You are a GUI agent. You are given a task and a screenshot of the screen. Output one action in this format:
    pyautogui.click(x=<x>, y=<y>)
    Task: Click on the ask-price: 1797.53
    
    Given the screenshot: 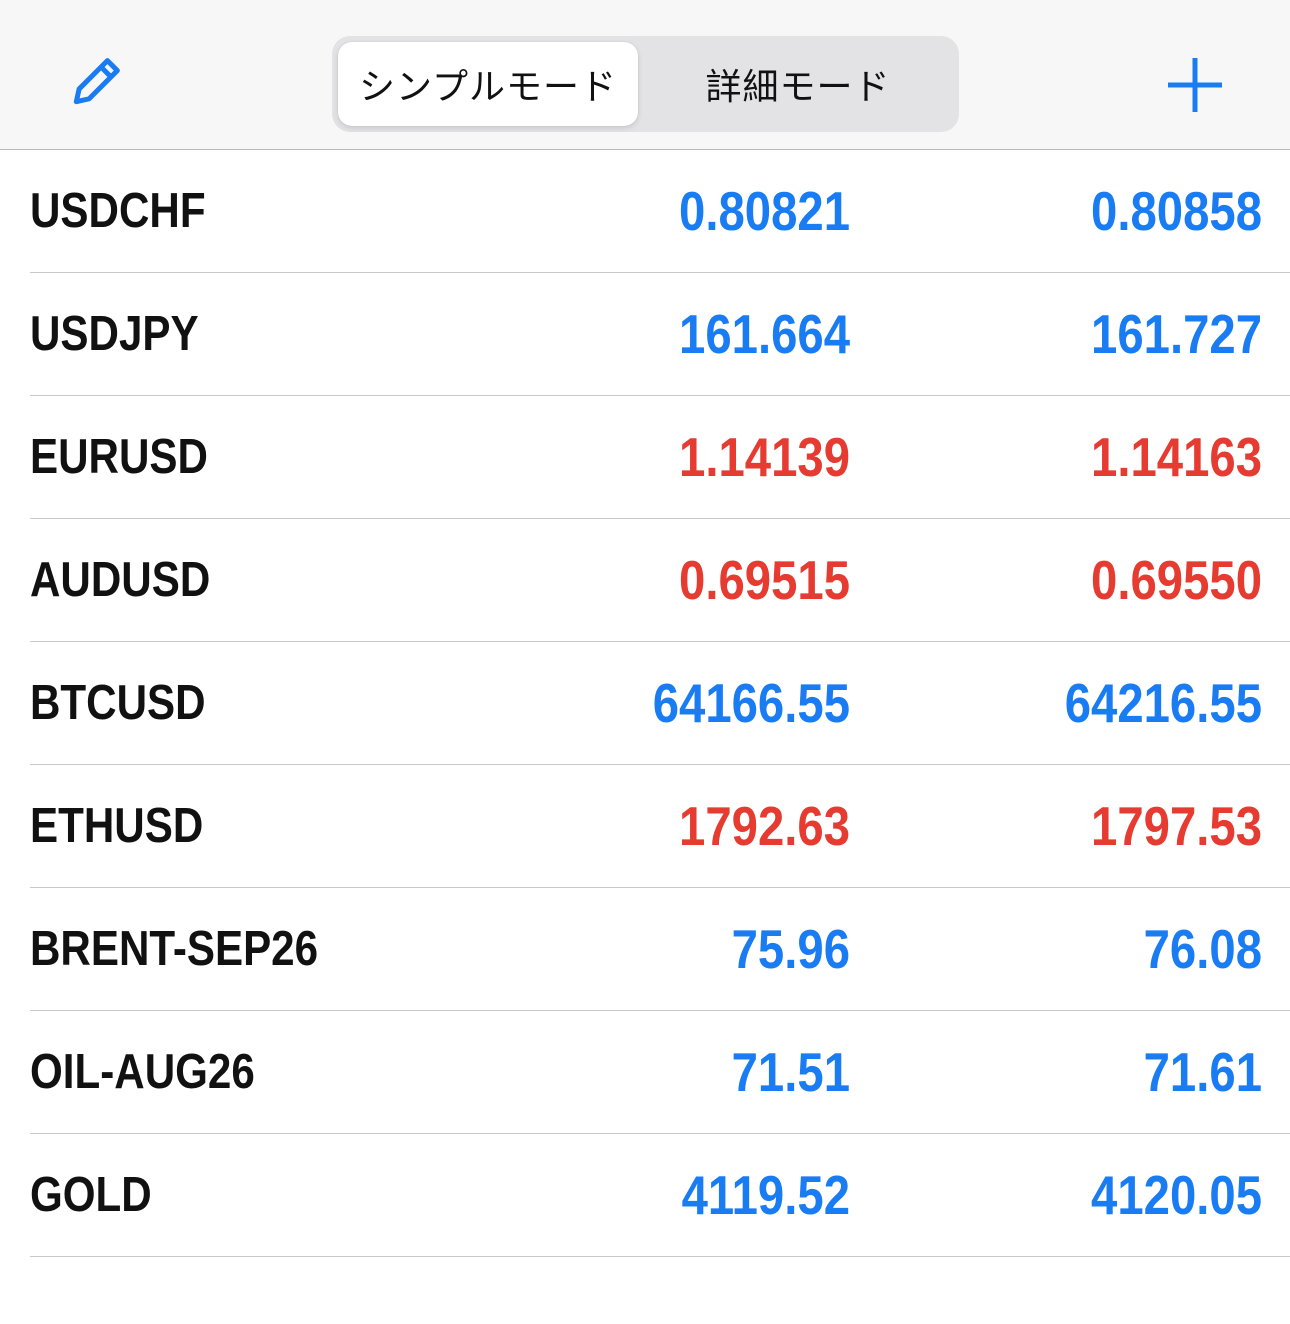 What is the action you would take?
    pyautogui.click(x=1176, y=826)
    